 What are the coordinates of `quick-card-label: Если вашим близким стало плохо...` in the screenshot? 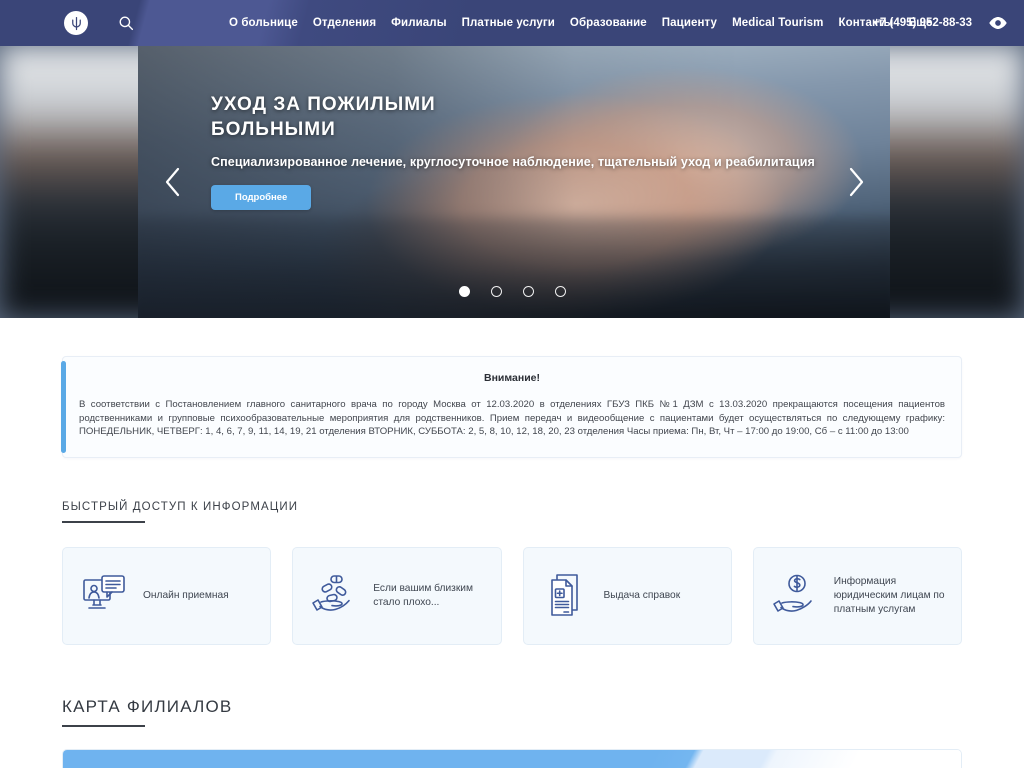 It's located at (423, 595).